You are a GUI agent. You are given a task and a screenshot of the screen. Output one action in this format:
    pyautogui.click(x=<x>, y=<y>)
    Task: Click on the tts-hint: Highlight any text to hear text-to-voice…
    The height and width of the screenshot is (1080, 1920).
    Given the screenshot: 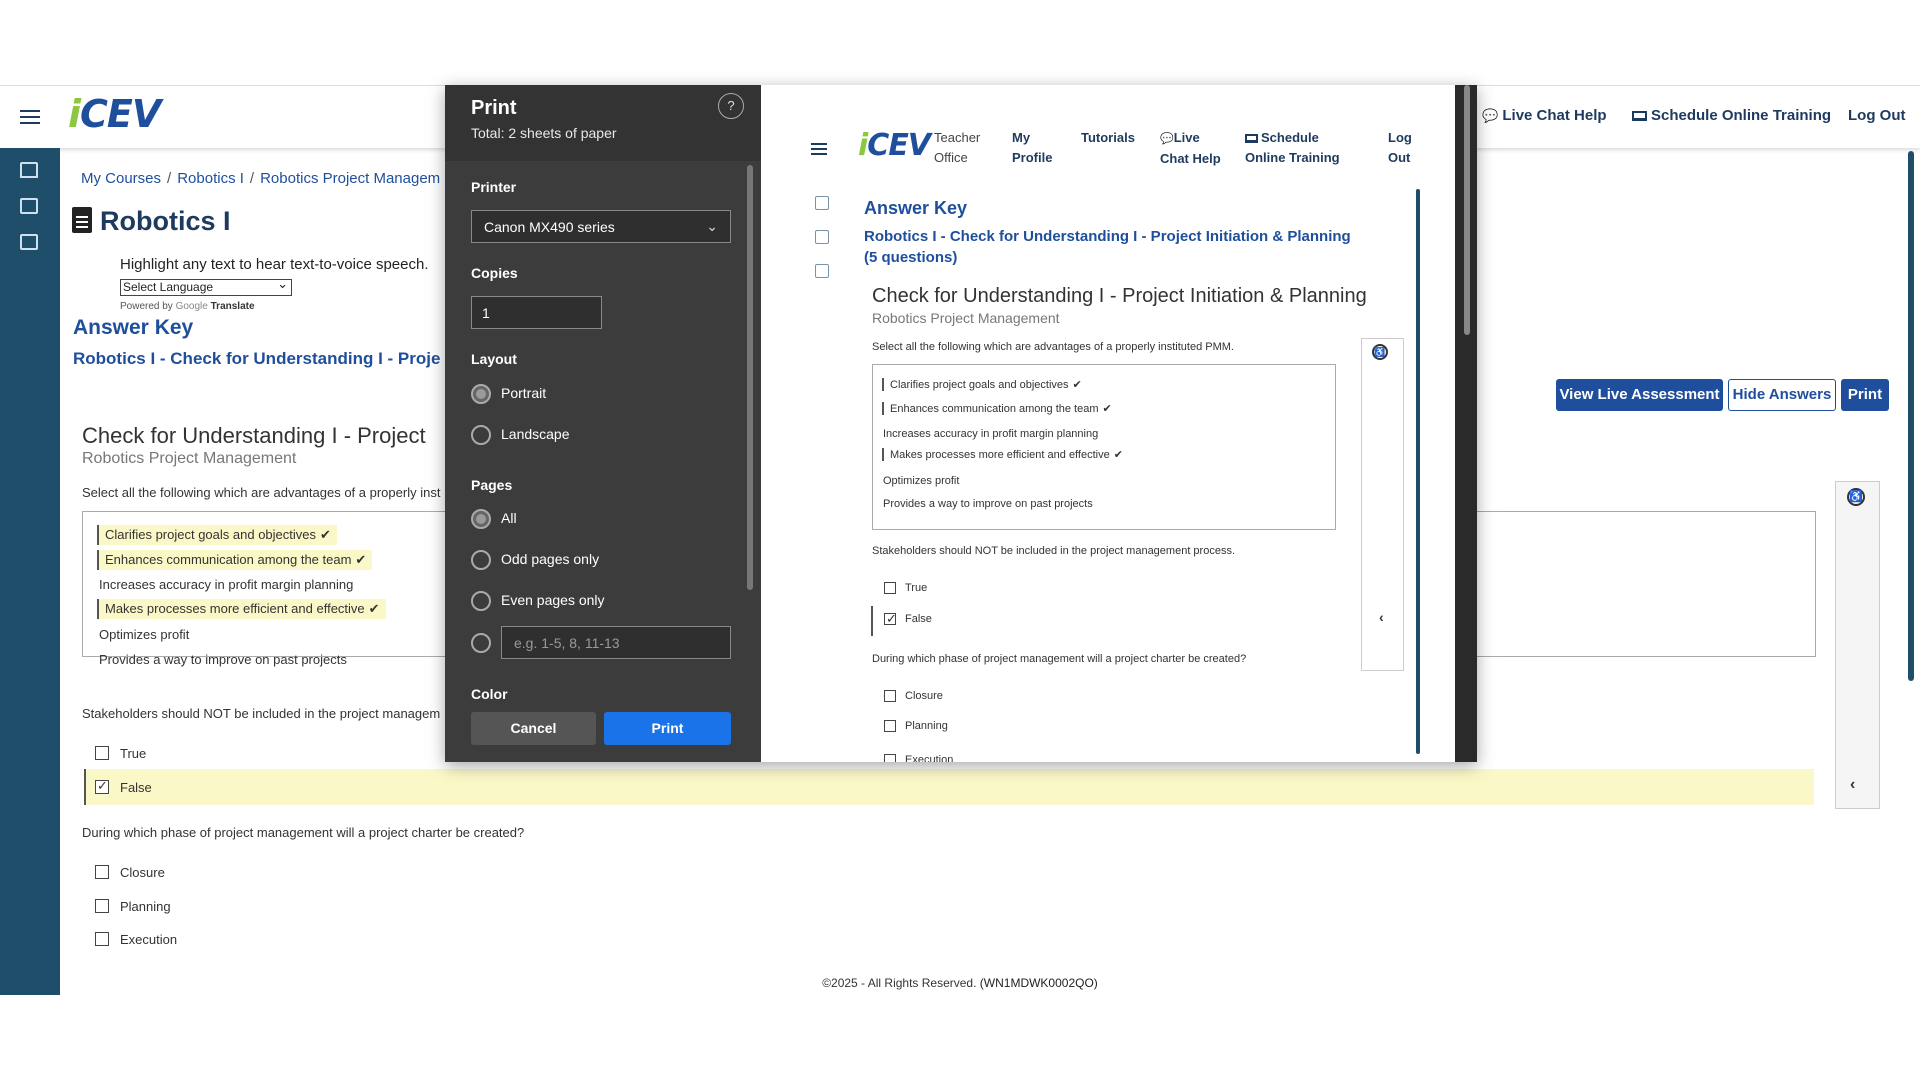 What is the action you would take?
    pyautogui.click(x=274, y=264)
    